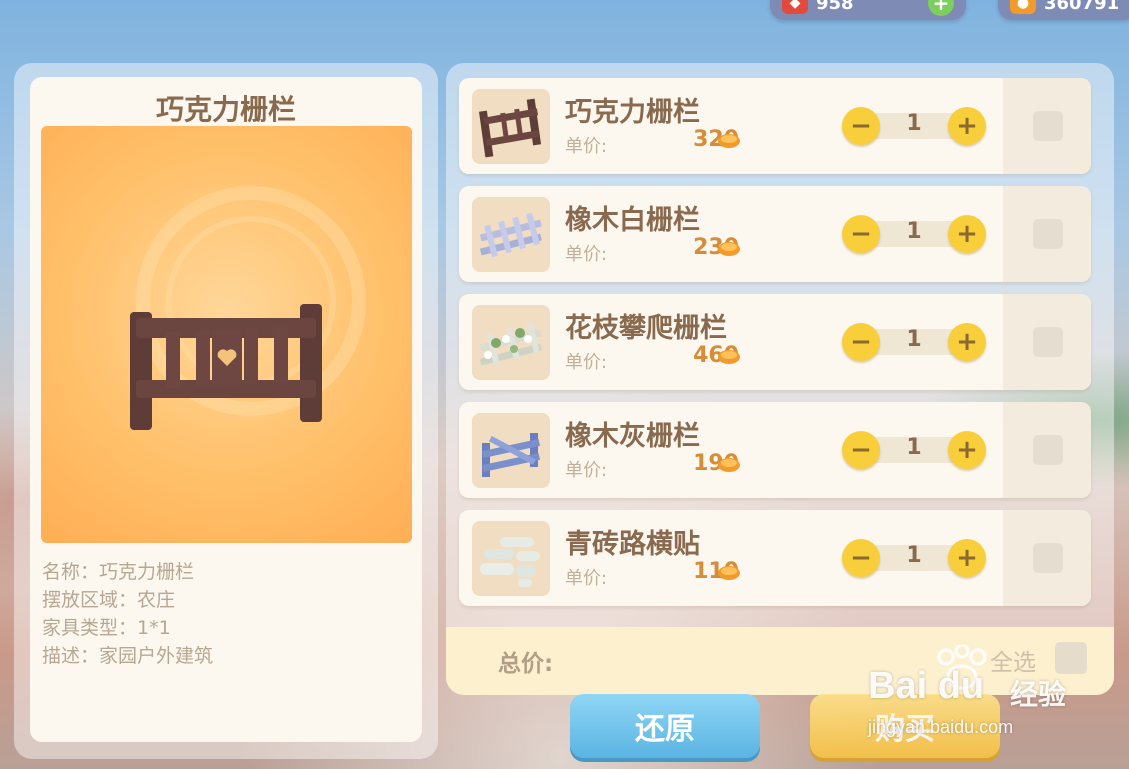 The width and height of the screenshot is (1129, 769). What do you see at coordinates (795, 7) in the screenshot?
I see `gem-icon: ◆` at bounding box center [795, 7].